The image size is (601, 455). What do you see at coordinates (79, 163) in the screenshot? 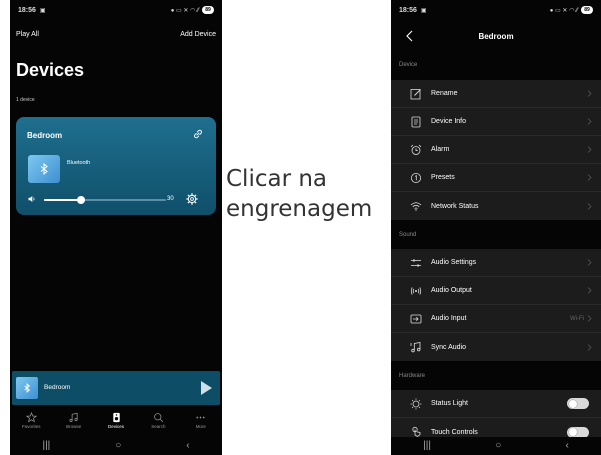
I see `source-label: Bluetooth` at bounding box center [79, 163].